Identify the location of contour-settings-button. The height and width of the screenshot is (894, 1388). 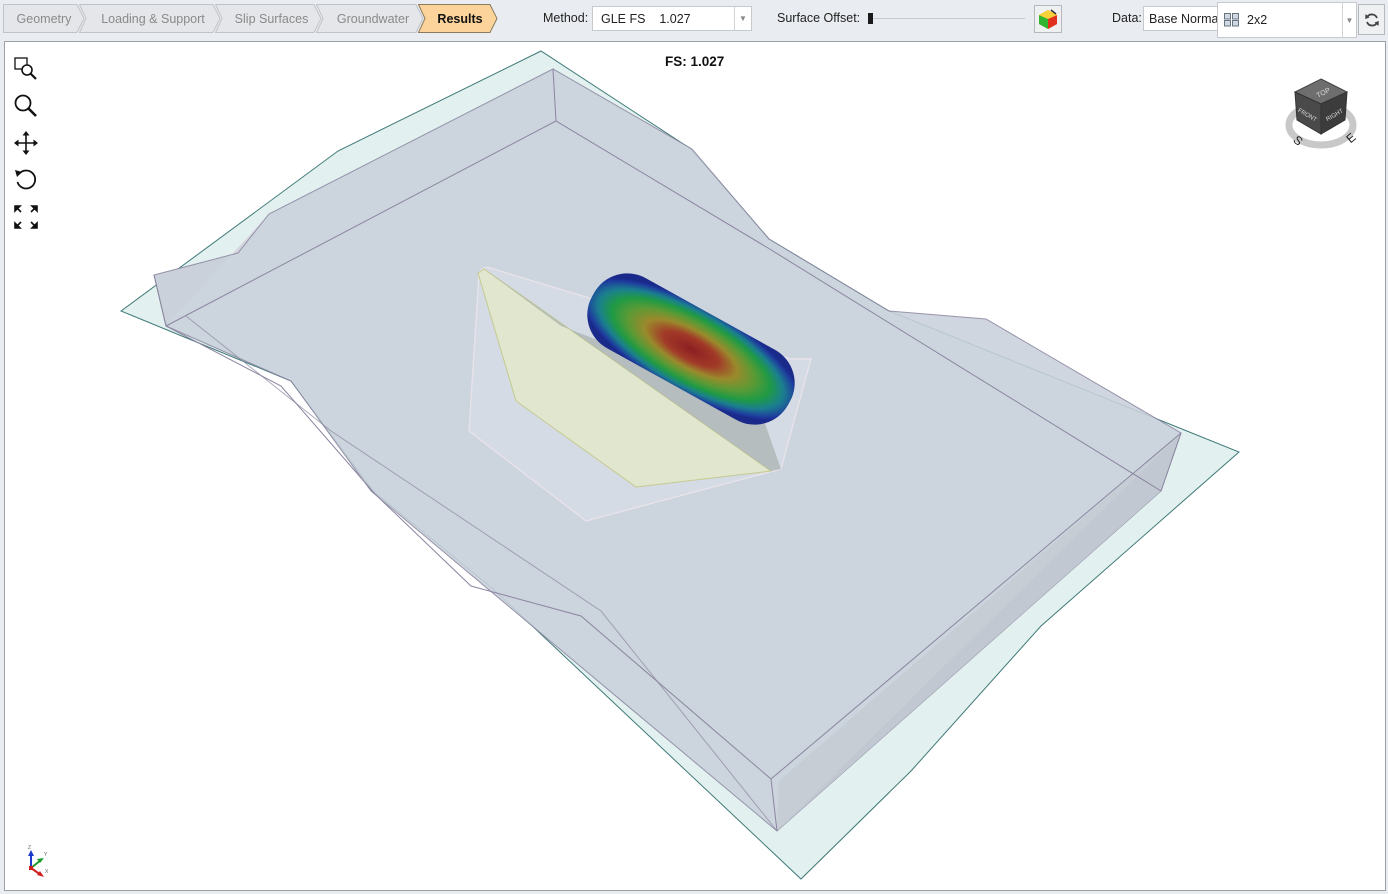
(1048, 19).